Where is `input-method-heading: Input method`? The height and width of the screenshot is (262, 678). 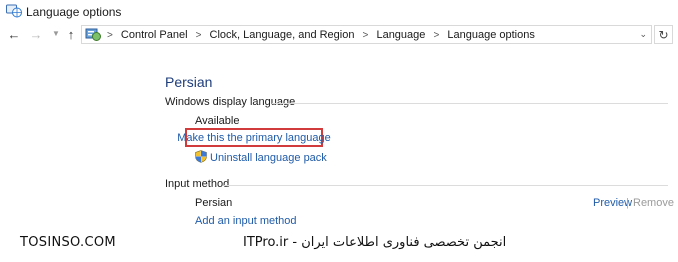
input-method-heading: Input method is located at coordinates (197, 184).